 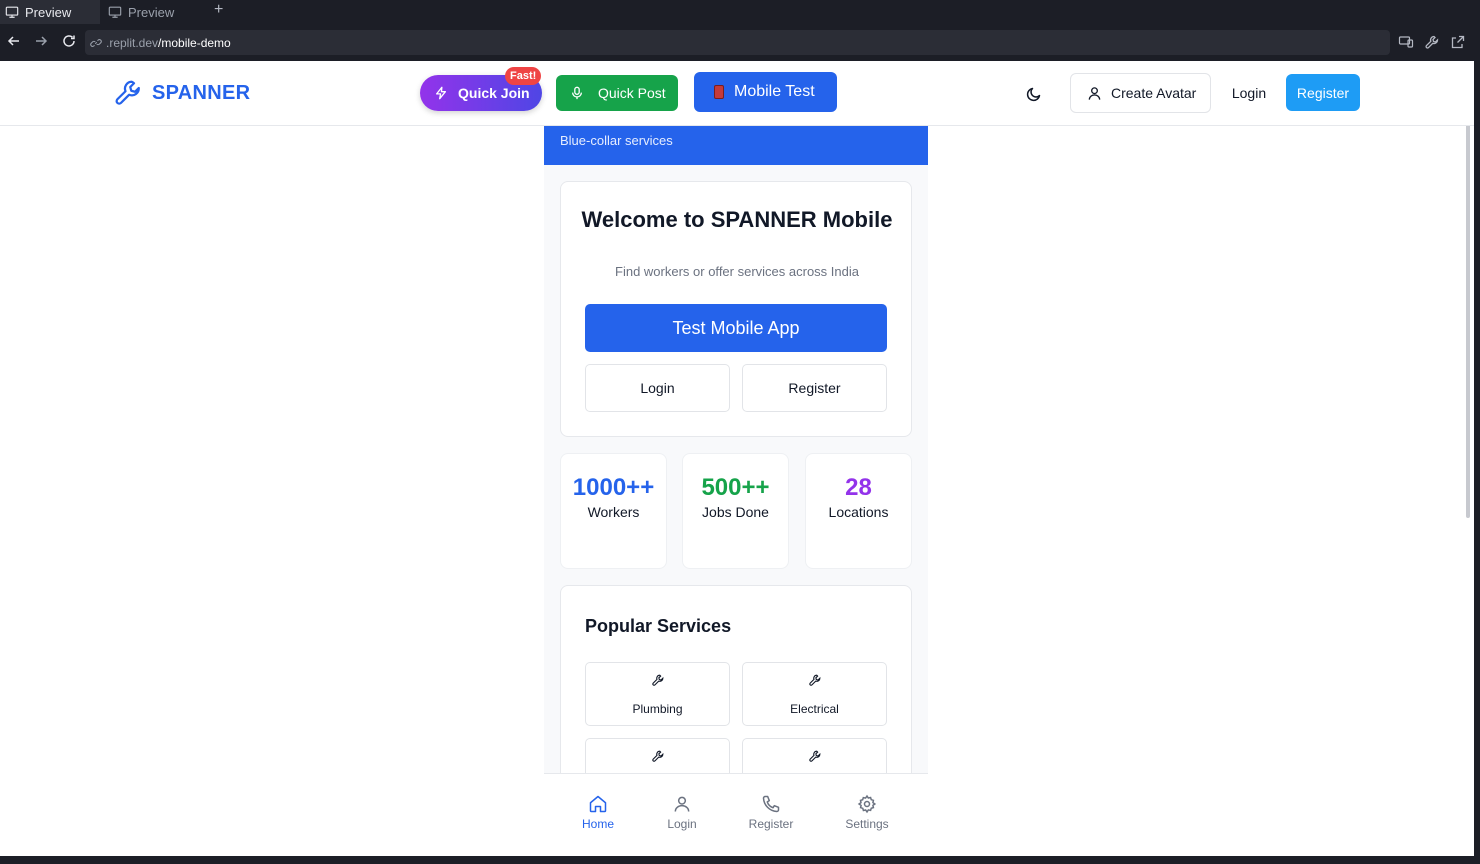 What do you see at coordinates (96, 42) in the screenshot?
I see `link-icon` at bounding box center [96, 42].